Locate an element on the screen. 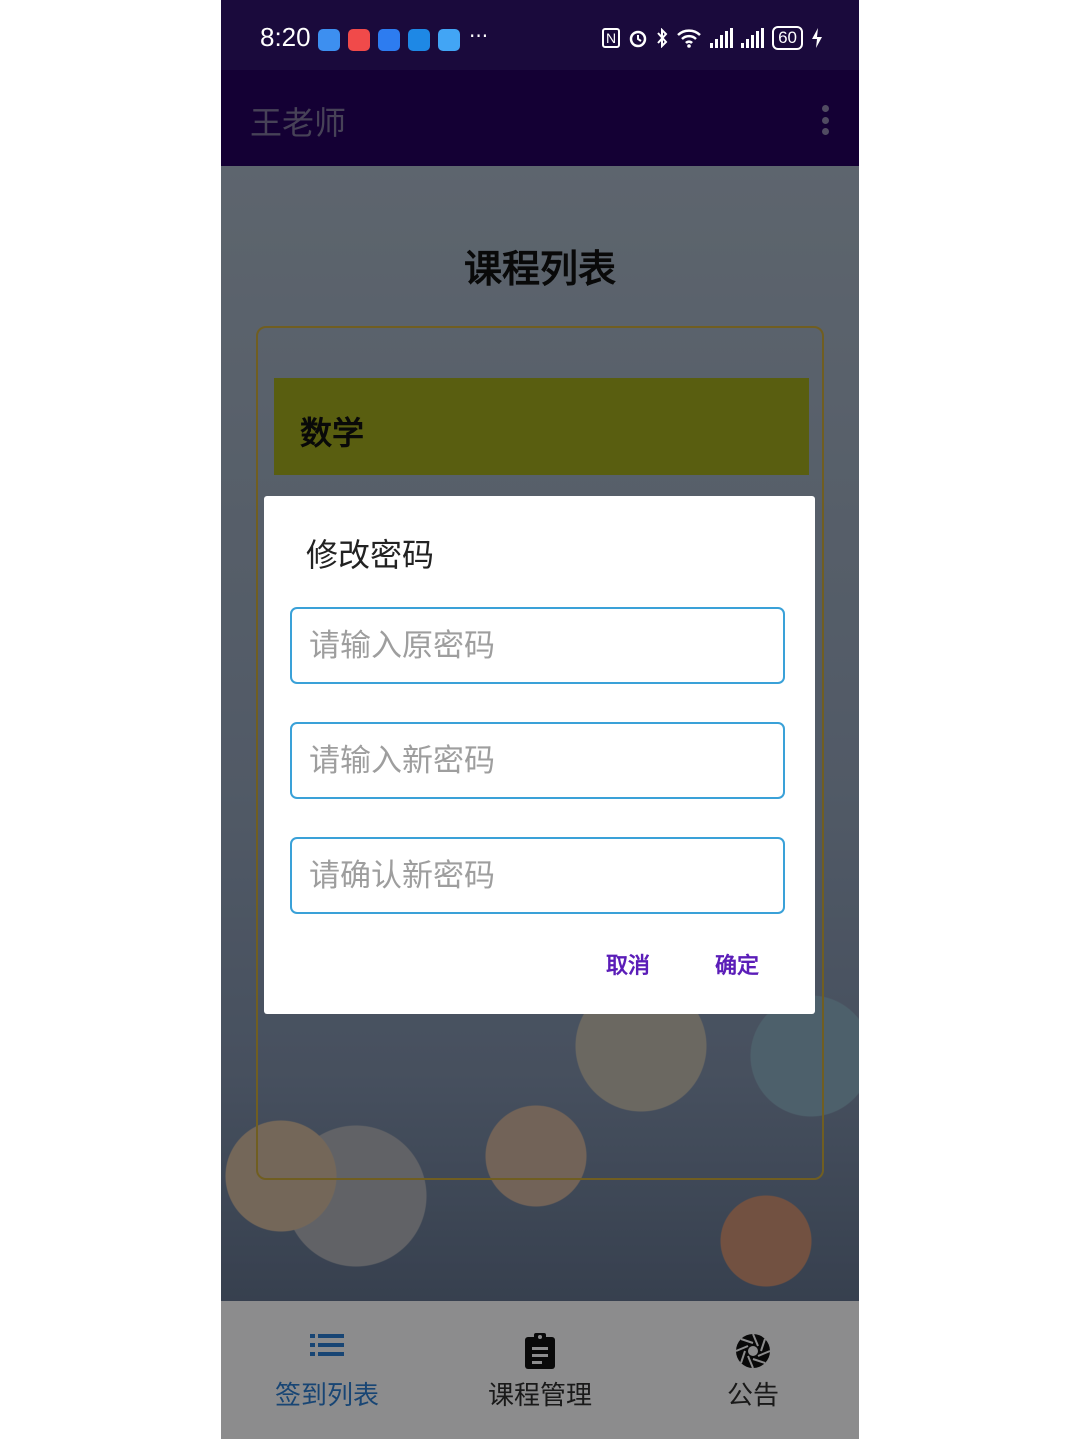  message-icon is located at coordinates (389, 40).